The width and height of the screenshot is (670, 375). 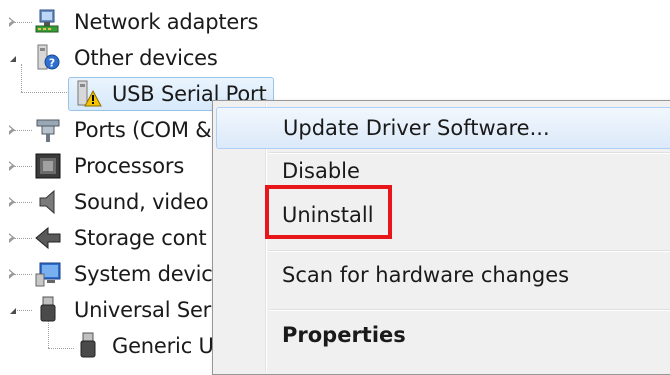 I want to click on system-device-icon, so click(x=48, y=274).